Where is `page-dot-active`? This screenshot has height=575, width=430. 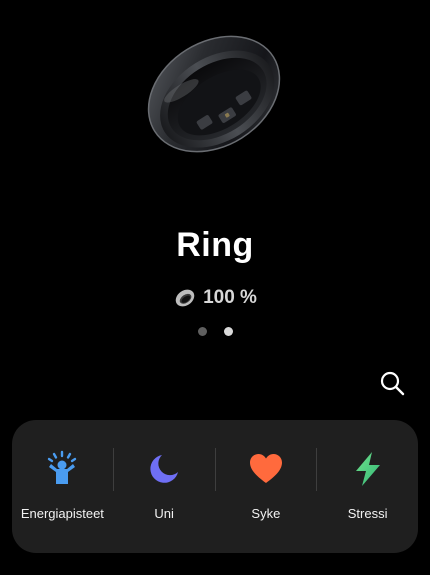
page-dot-active is located at coordinates (228, 331).